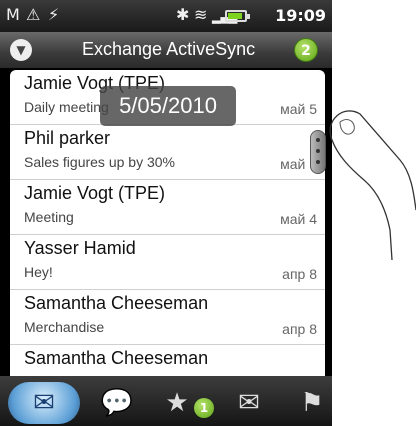 The height and width of the screenshot is (426, 416). I want to click on title-bar: ▼ Exchange ActiveSync 2, so click(166, 50).